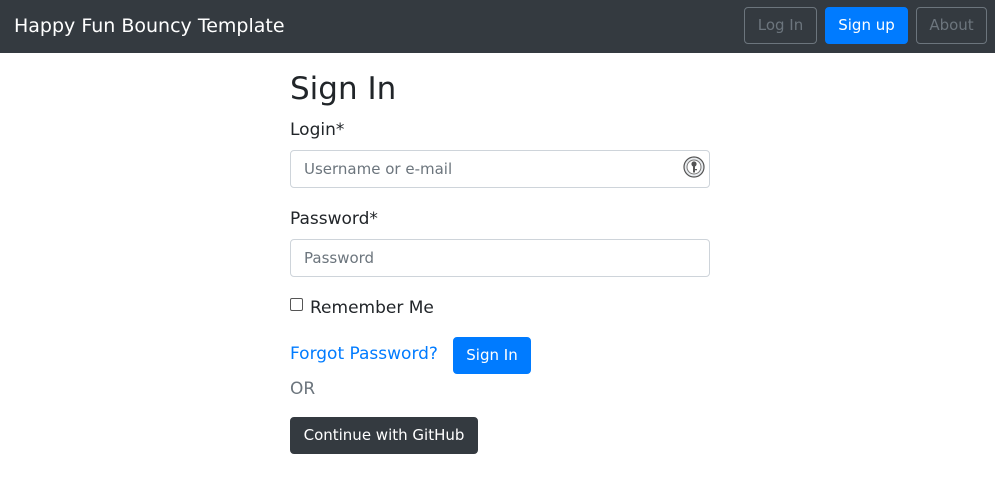 The width and height of the screenshot is (995, 504). I want to click on password-input, so click(500, 258).